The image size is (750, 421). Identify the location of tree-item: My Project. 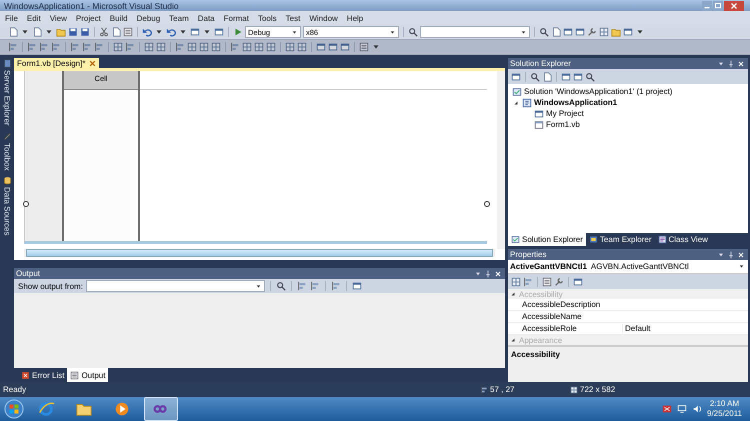
(565, 113).